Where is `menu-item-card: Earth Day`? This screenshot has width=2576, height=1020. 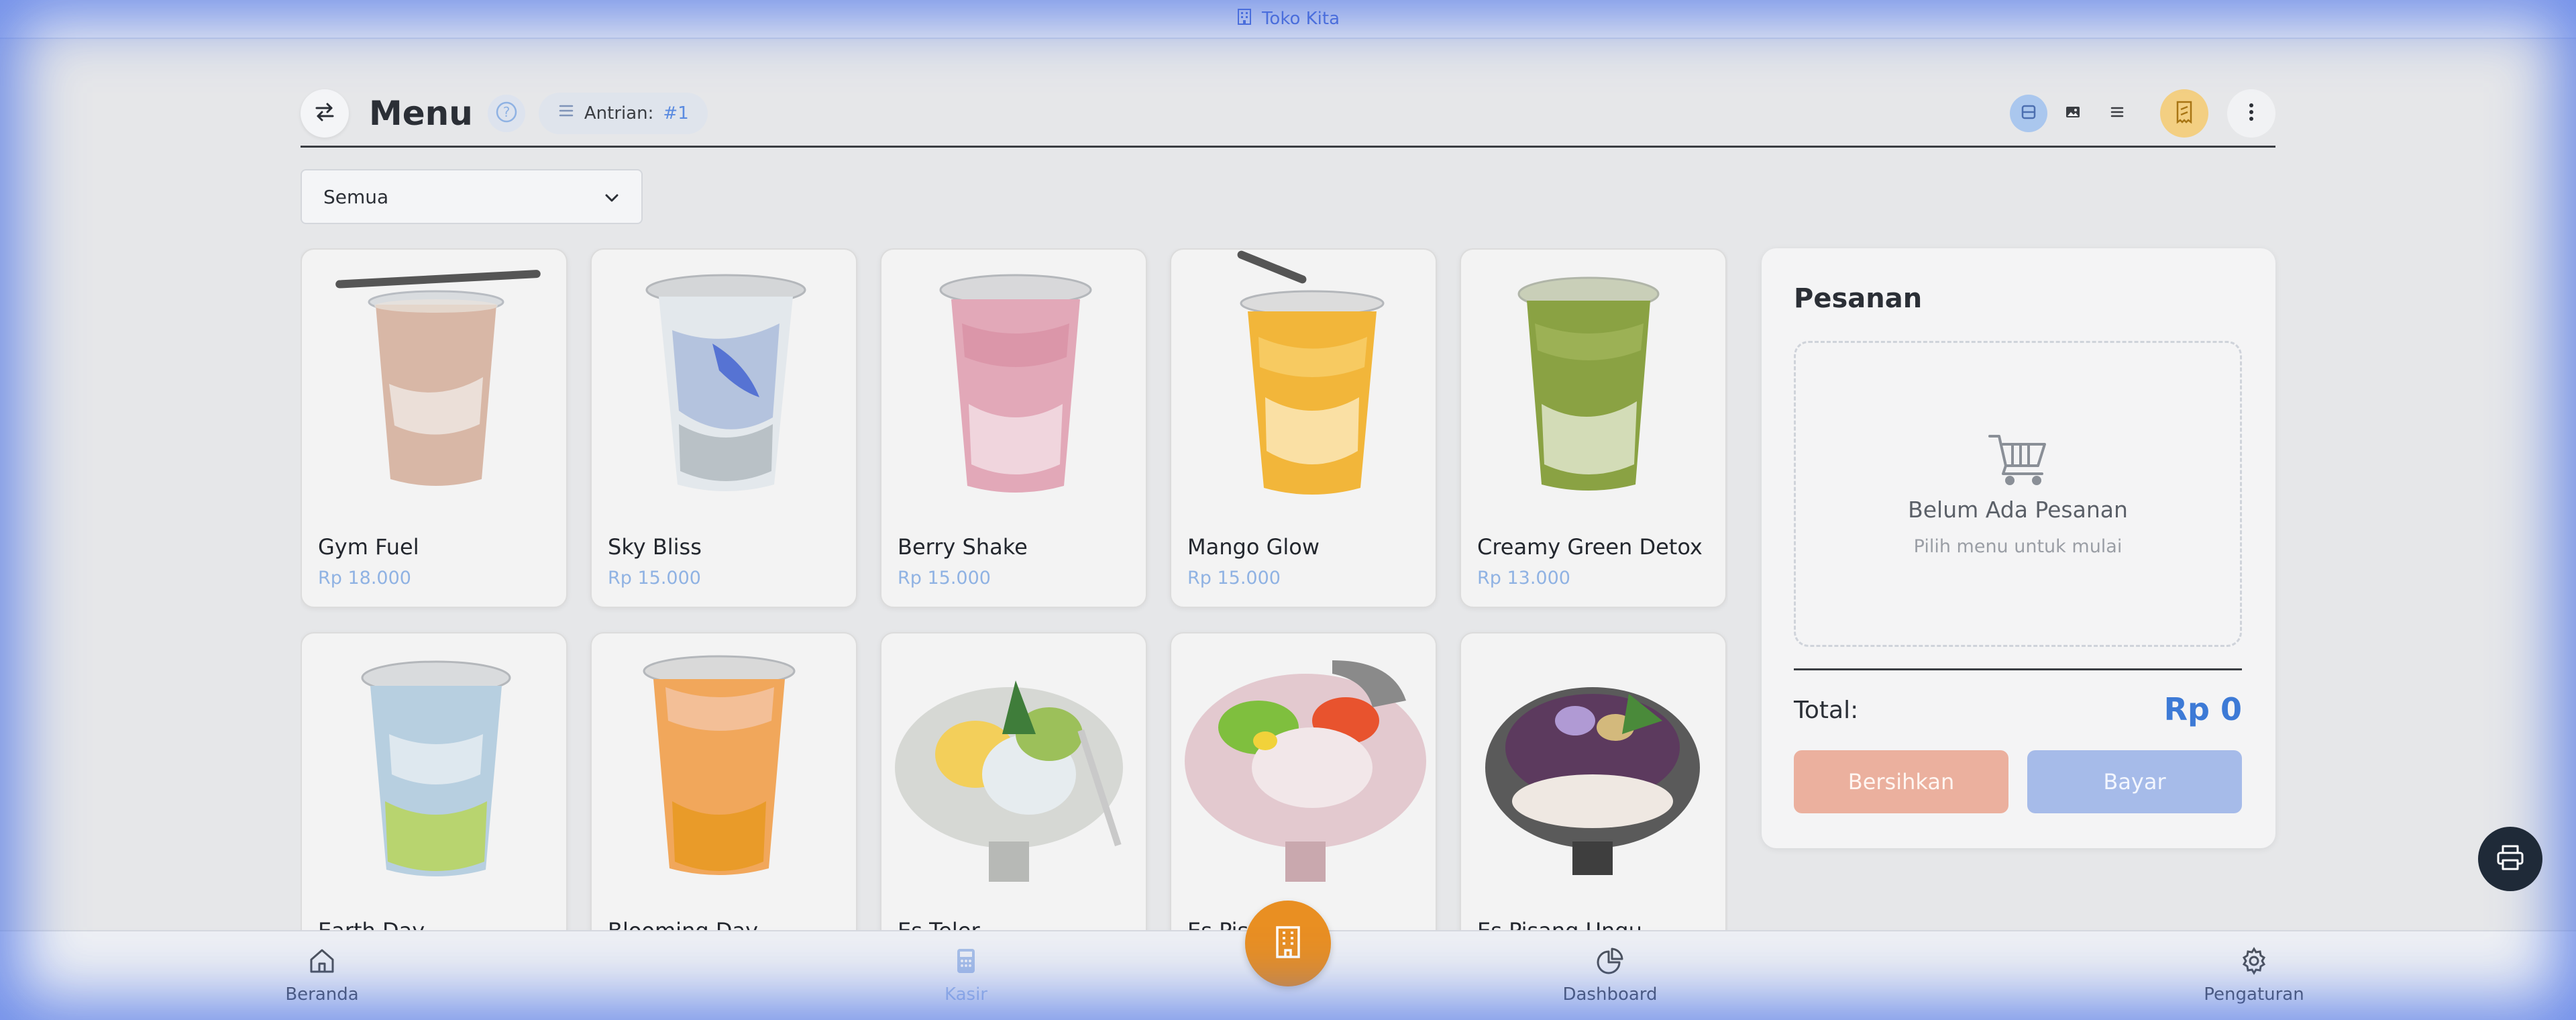 menu-item-card: Earth Day is located at coordinates (434, 781).